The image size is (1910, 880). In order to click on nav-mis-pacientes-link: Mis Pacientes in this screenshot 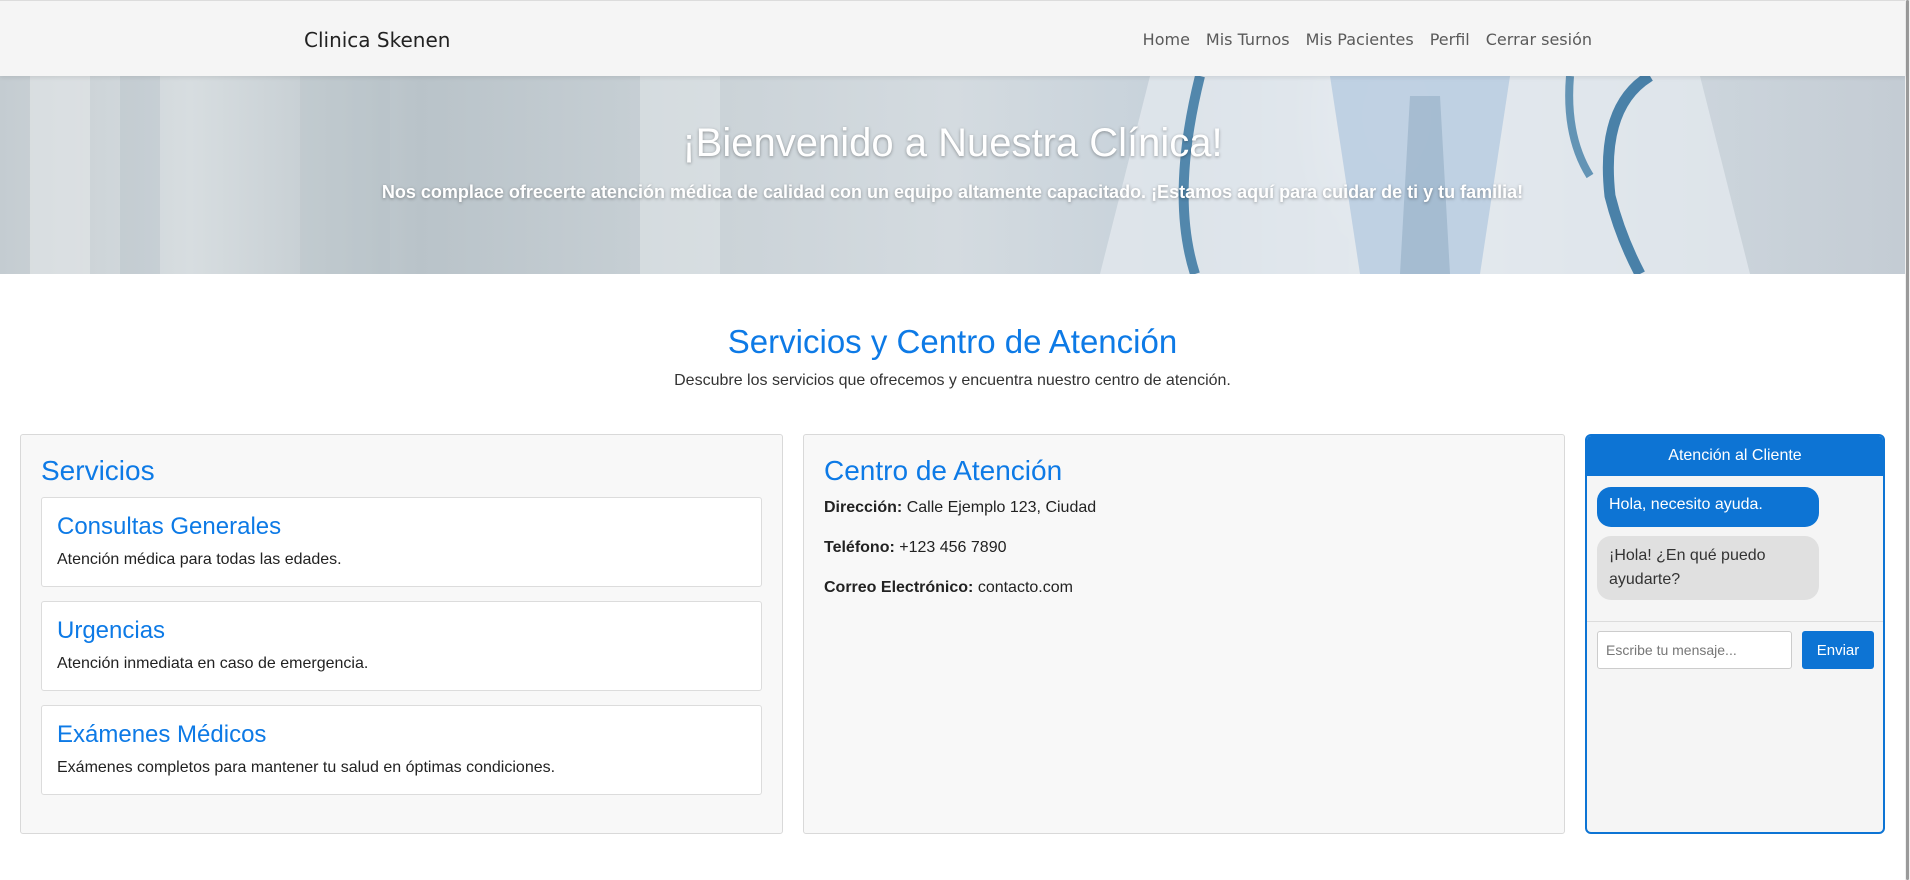, I will do `click(1360, 39)`.